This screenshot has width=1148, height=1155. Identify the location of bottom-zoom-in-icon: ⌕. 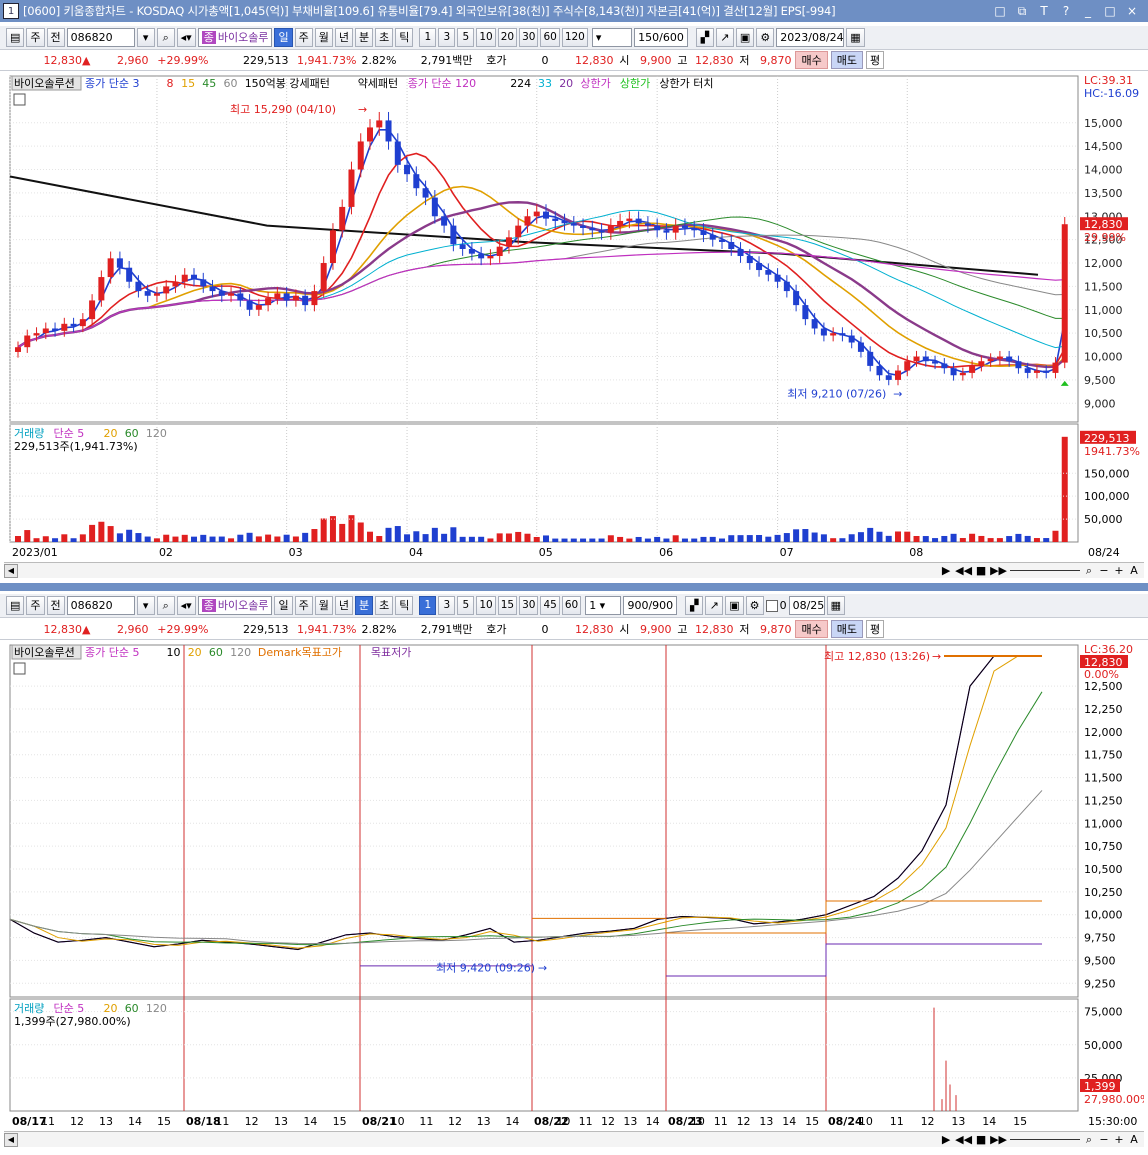
(1089, 1140).